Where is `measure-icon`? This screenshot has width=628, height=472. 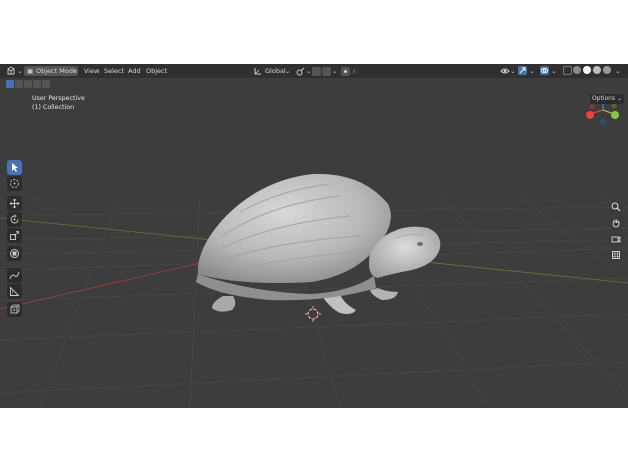
measure-icon is located at coordinates (15, 291).